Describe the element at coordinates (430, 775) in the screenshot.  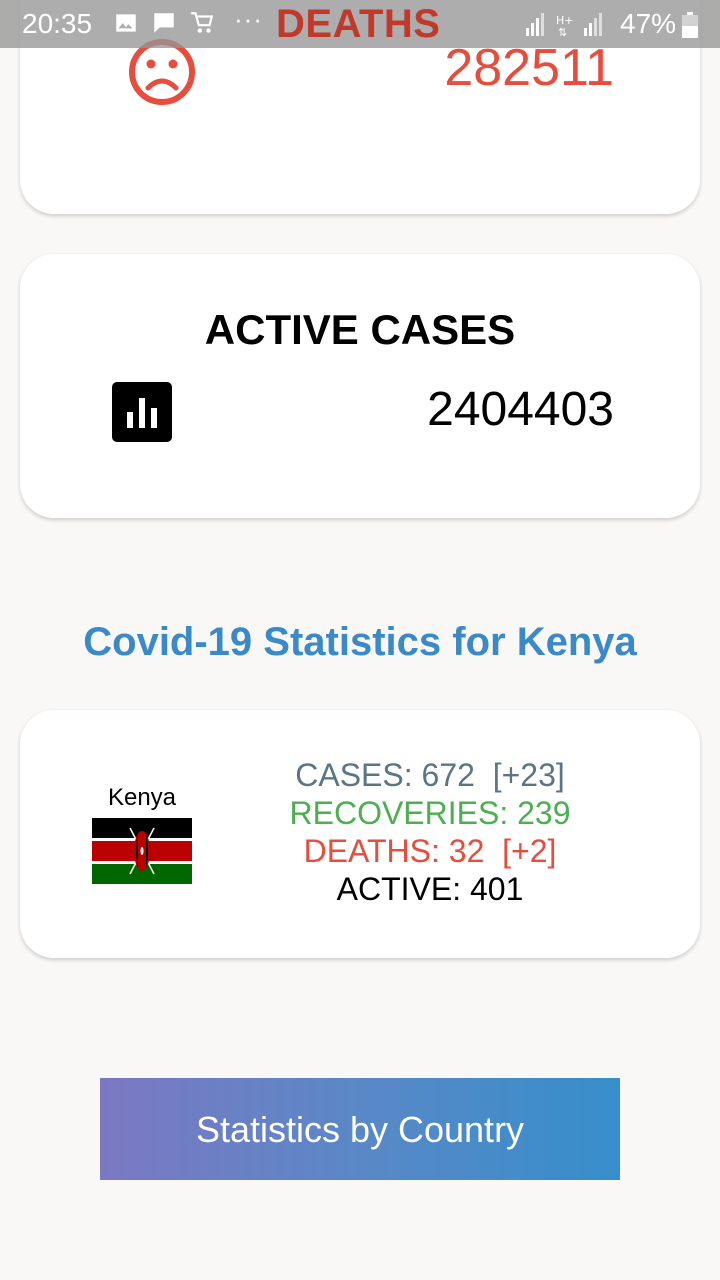
I see `cases-stat: CASES: 672 [+23]` at that location.